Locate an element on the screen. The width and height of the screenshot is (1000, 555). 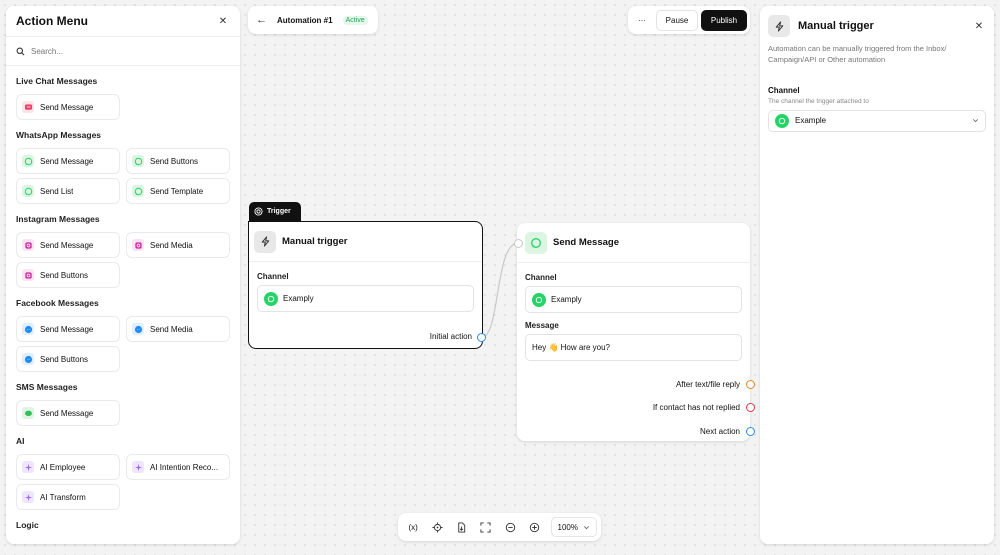
canvas-toolbar: (x) 100% is located at coordinates (499, 527).